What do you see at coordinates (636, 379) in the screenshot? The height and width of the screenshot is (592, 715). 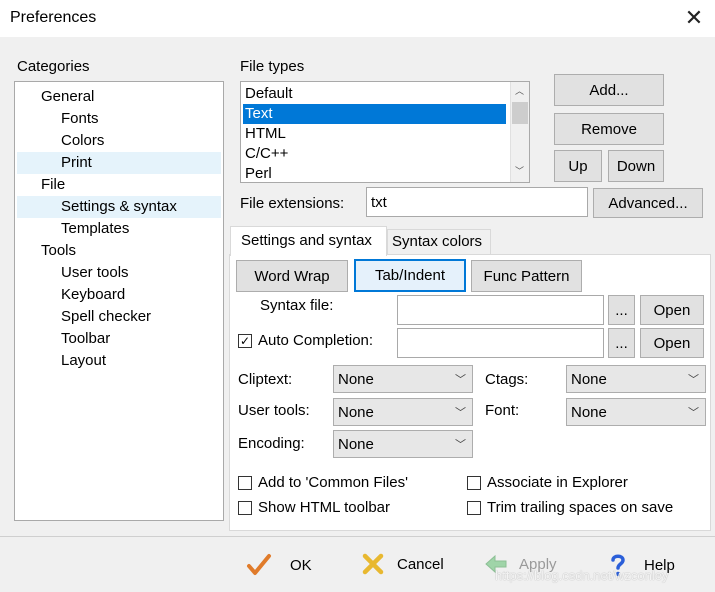 I see `ctags-select: None ﹀` at bounding box center [636, 379].